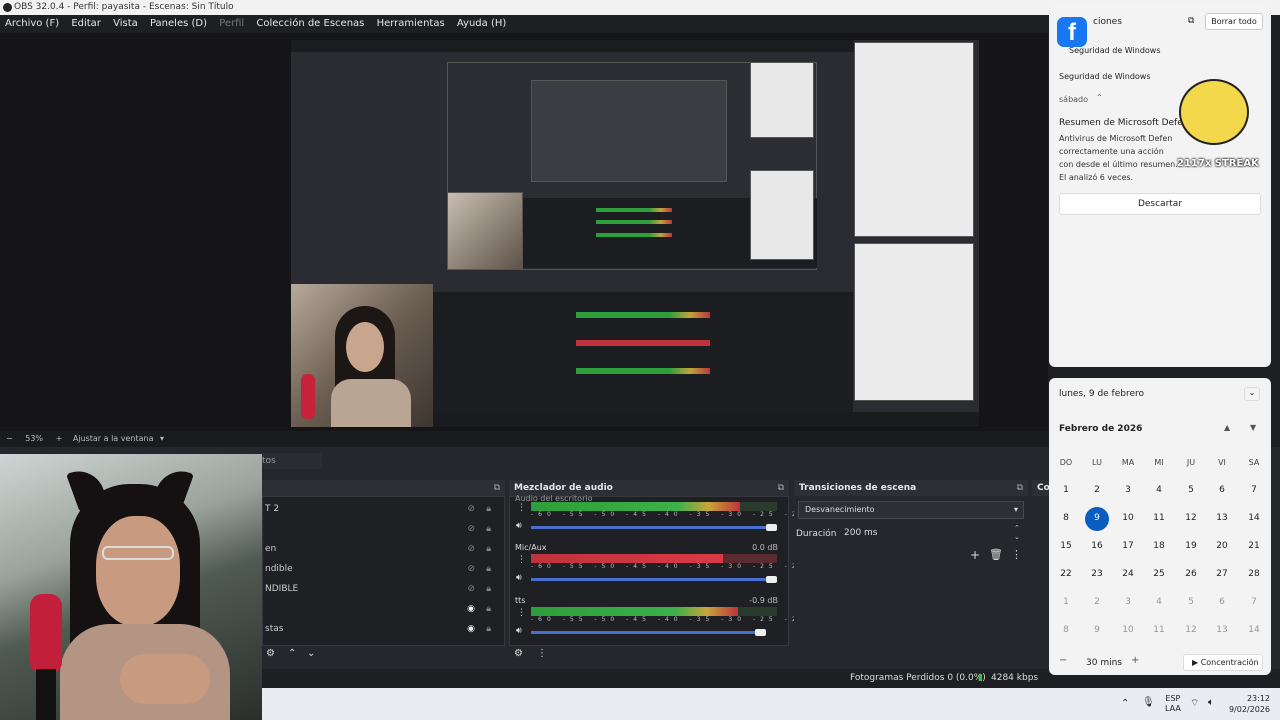  I want to click on chevron-up-icon: ⌃, so click(1099, 97).